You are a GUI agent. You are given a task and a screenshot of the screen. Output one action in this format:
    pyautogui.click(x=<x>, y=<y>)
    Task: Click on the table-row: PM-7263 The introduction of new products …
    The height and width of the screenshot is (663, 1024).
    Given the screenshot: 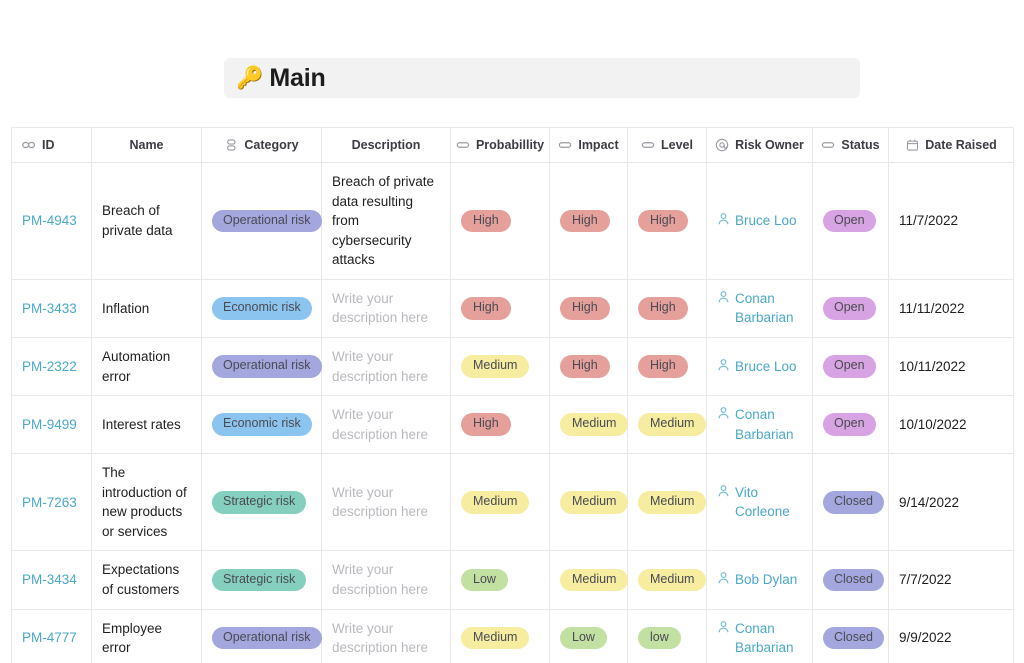 What is the action you would take?
    pyautogui.click(x=512, y=502)
    